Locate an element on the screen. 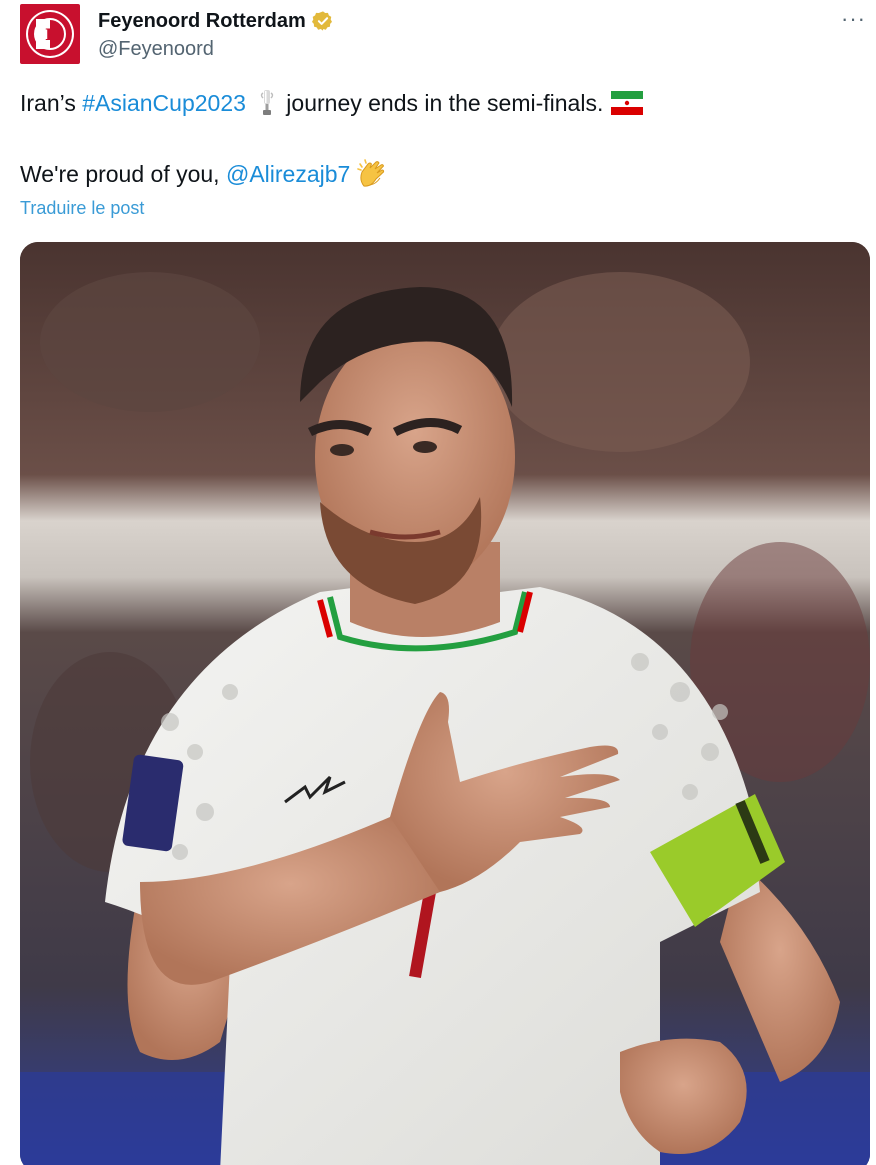 This screenshot has height=1165, width=876. more-options-button: ··· is located at coordinates (853, 19).